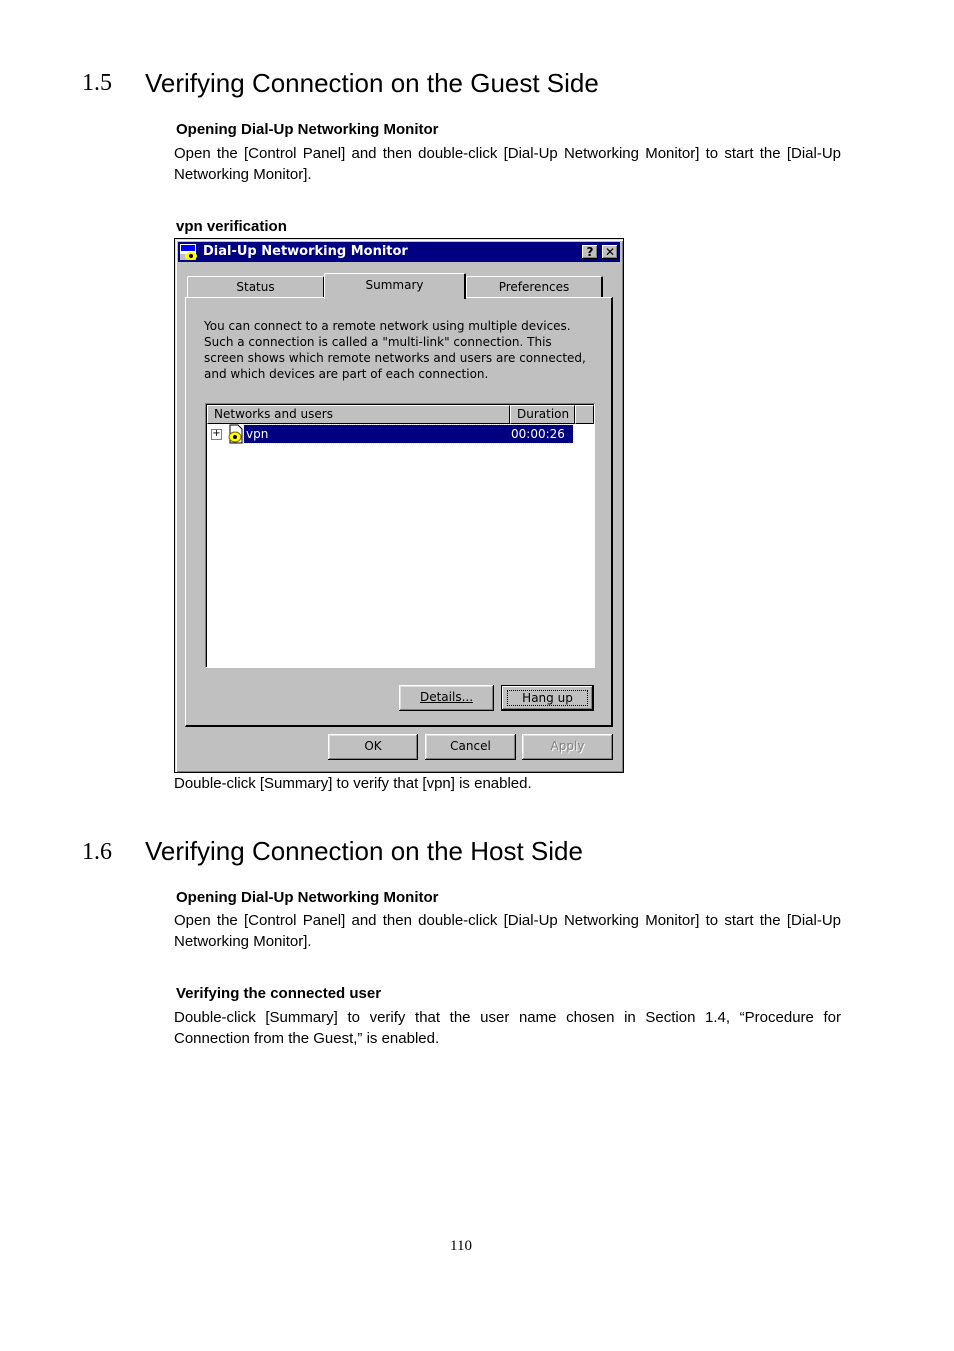  I want to click on page-number: 110, so click(461, 1246).